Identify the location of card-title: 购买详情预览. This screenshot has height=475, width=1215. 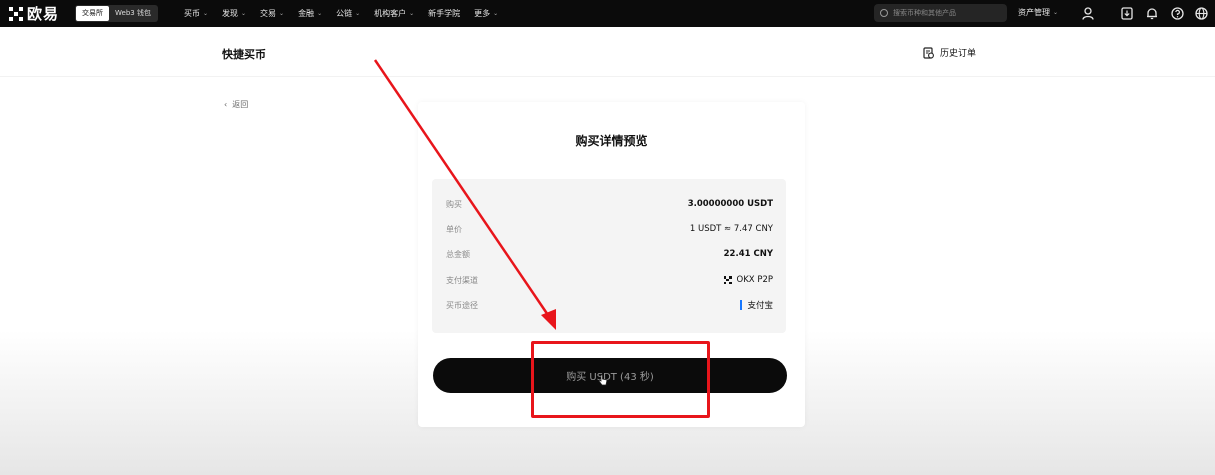
(611, 141).